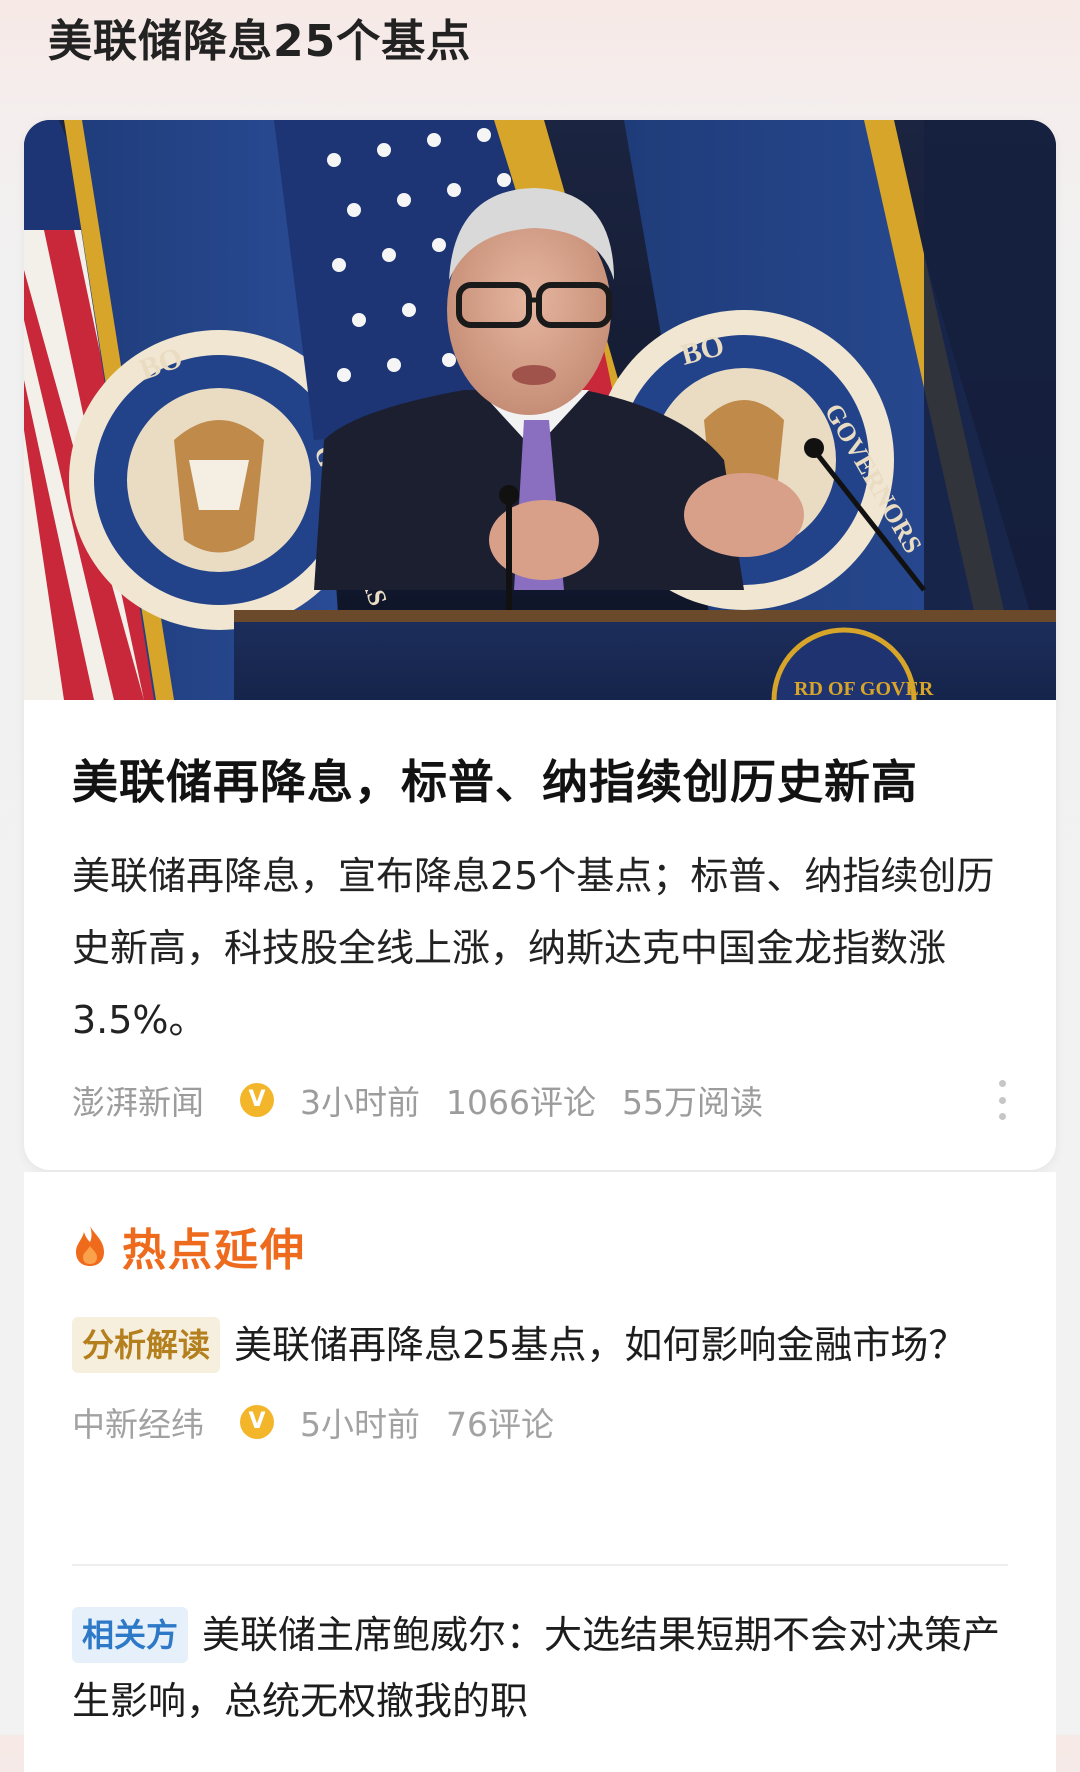 This screenshot has width=1080, height=1772. What do you see at coordinates (540, 1565) in the screenshot?
I see `item-divider` at bounding box center [540, 1565].